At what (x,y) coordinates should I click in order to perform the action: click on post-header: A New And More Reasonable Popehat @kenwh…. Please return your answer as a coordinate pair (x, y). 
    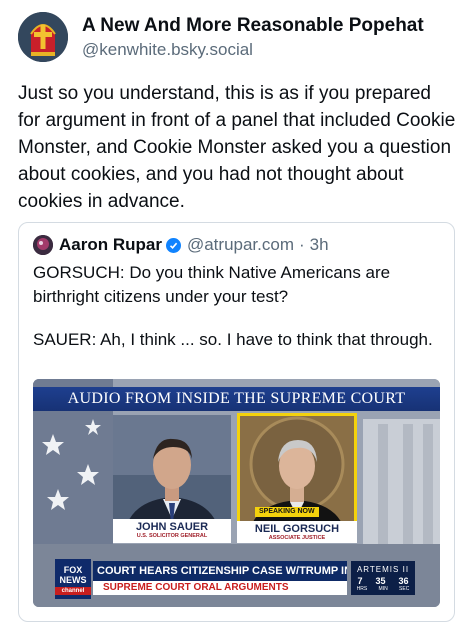
    Looking at the image, I should click on (221, 37).